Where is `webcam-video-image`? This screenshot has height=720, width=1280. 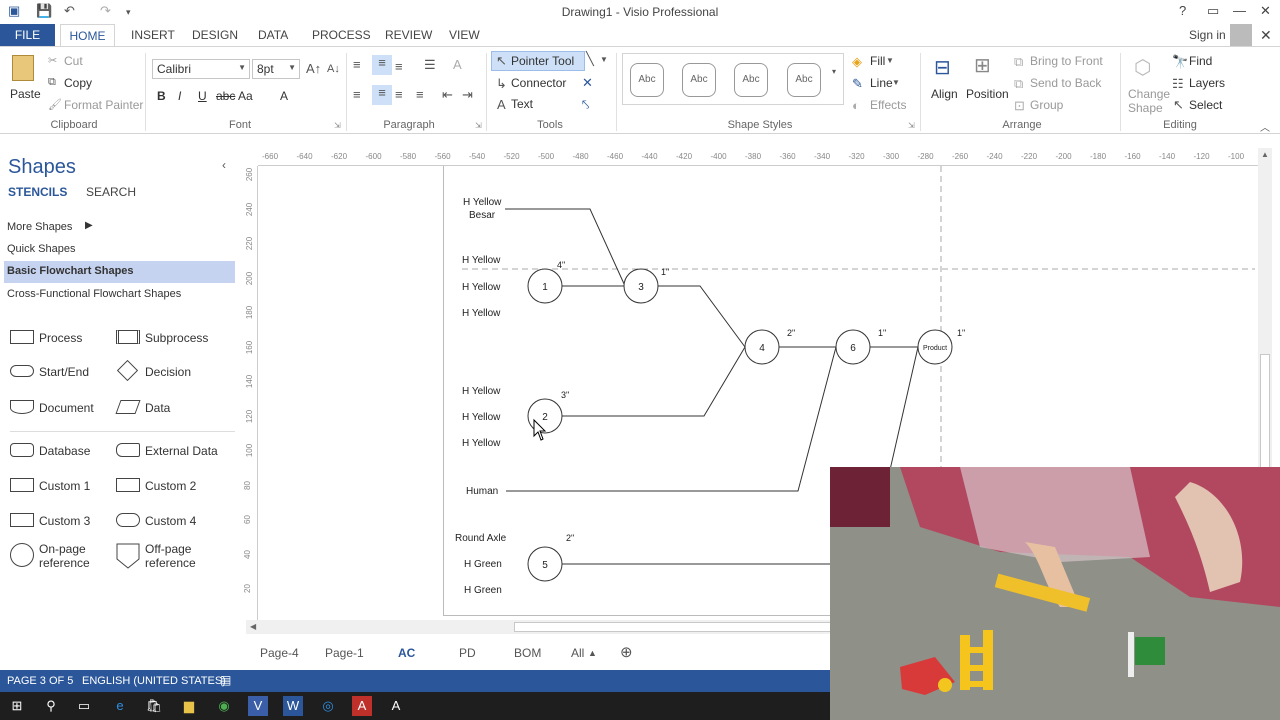 webcam-video-image is located at coordinates (1055, 593).